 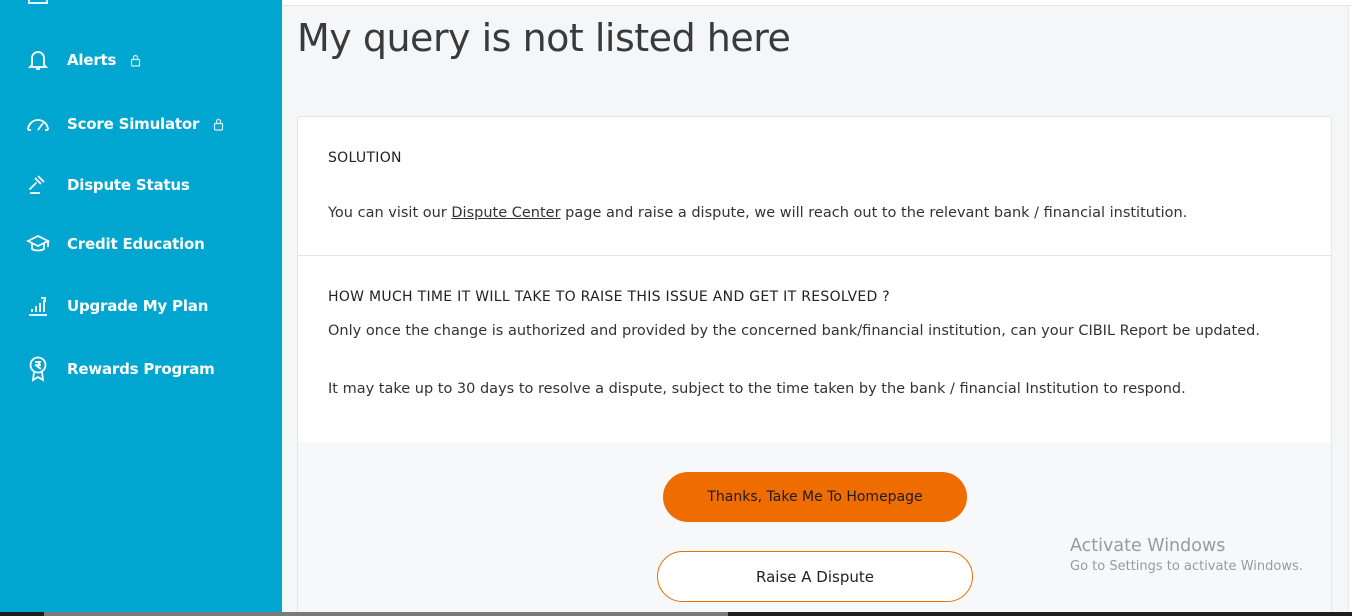 I want to click on gavel-icon, so click(x=38, y=185).